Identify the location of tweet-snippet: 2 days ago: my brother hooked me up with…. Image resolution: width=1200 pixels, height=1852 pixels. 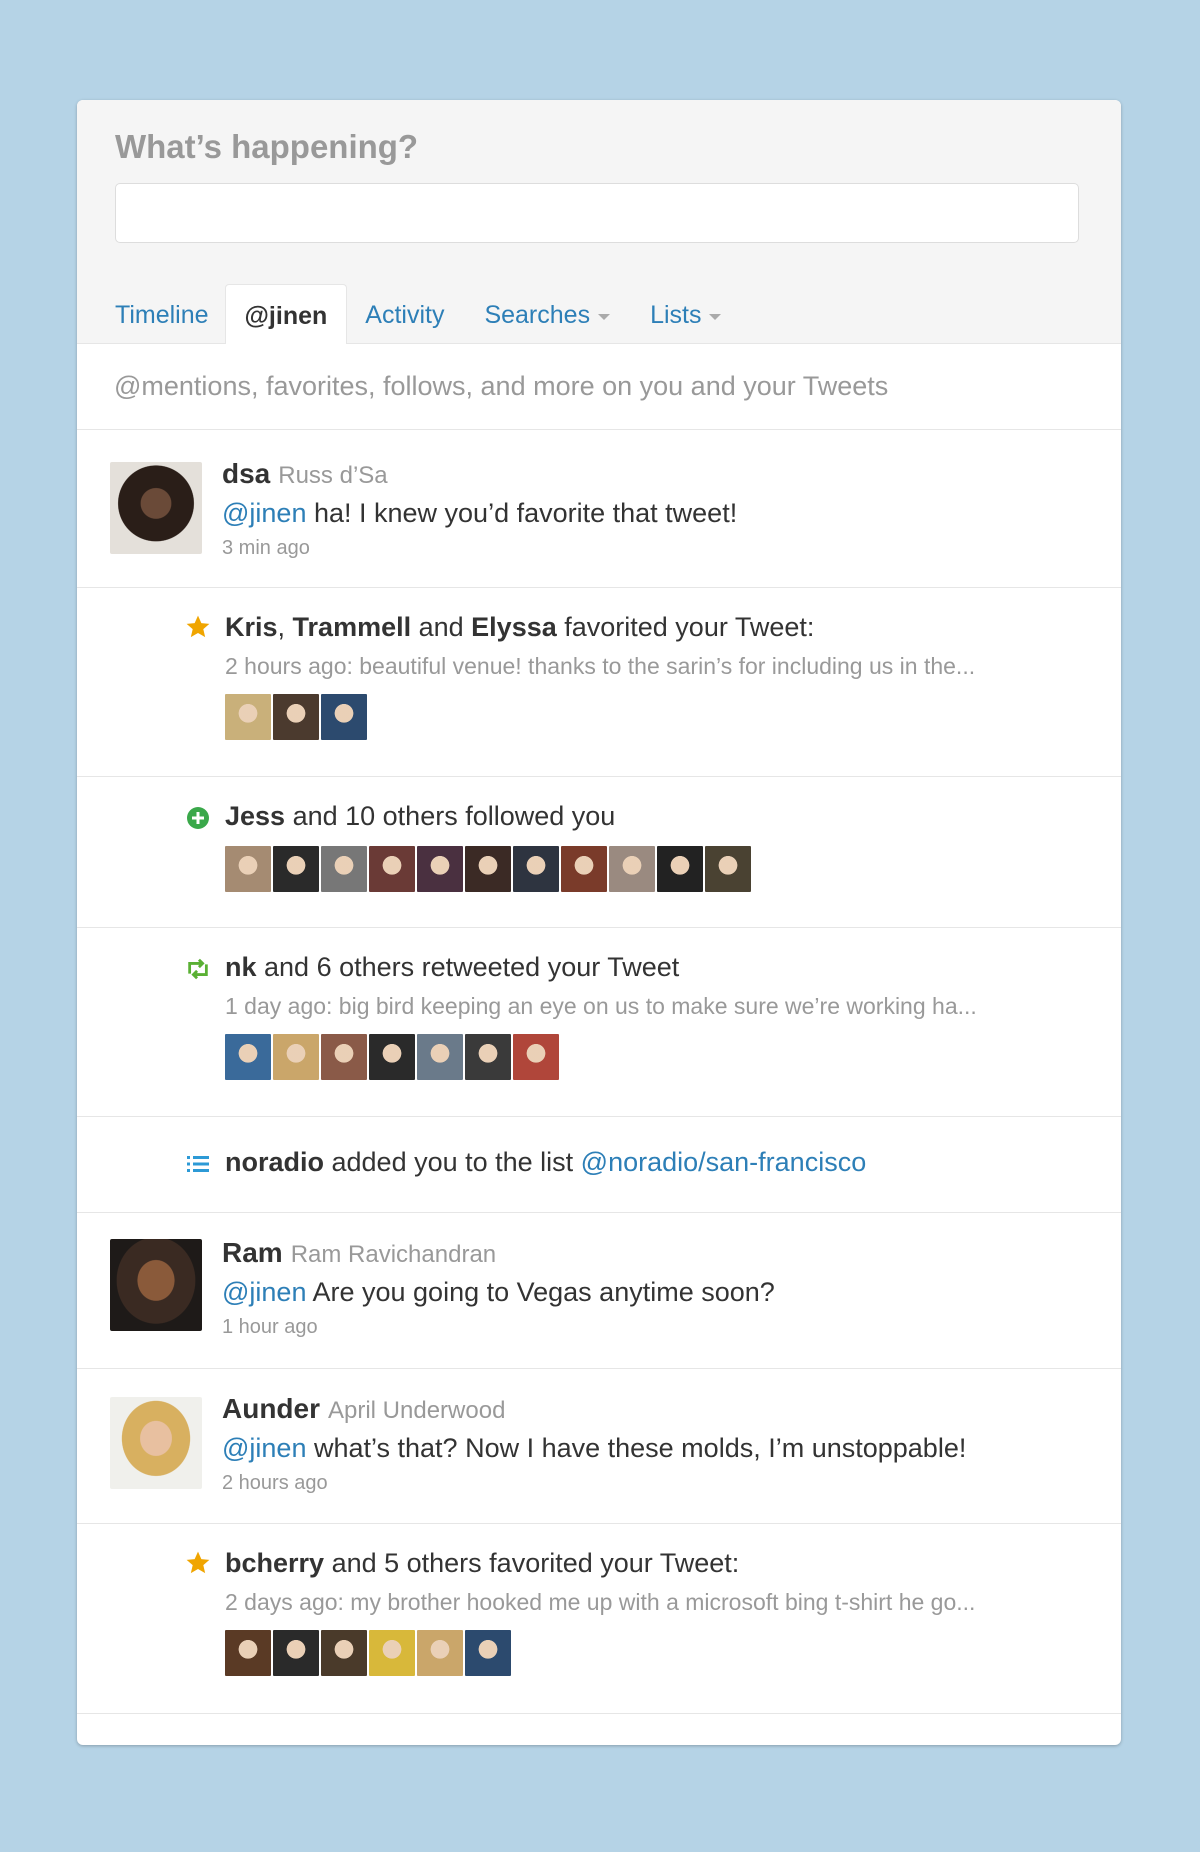
(600, 1602).